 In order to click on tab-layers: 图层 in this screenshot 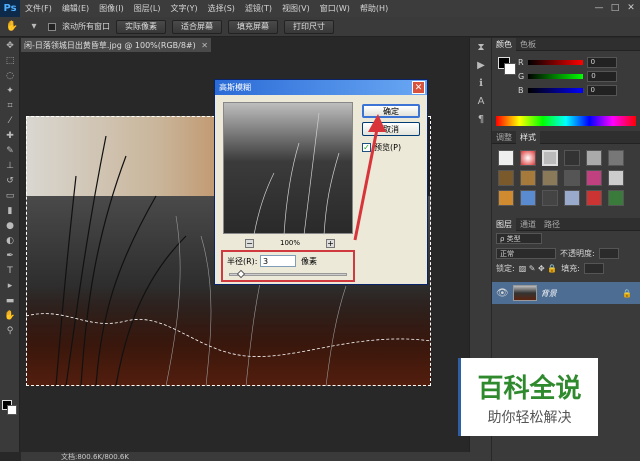, I will do `click(504, 224)`.